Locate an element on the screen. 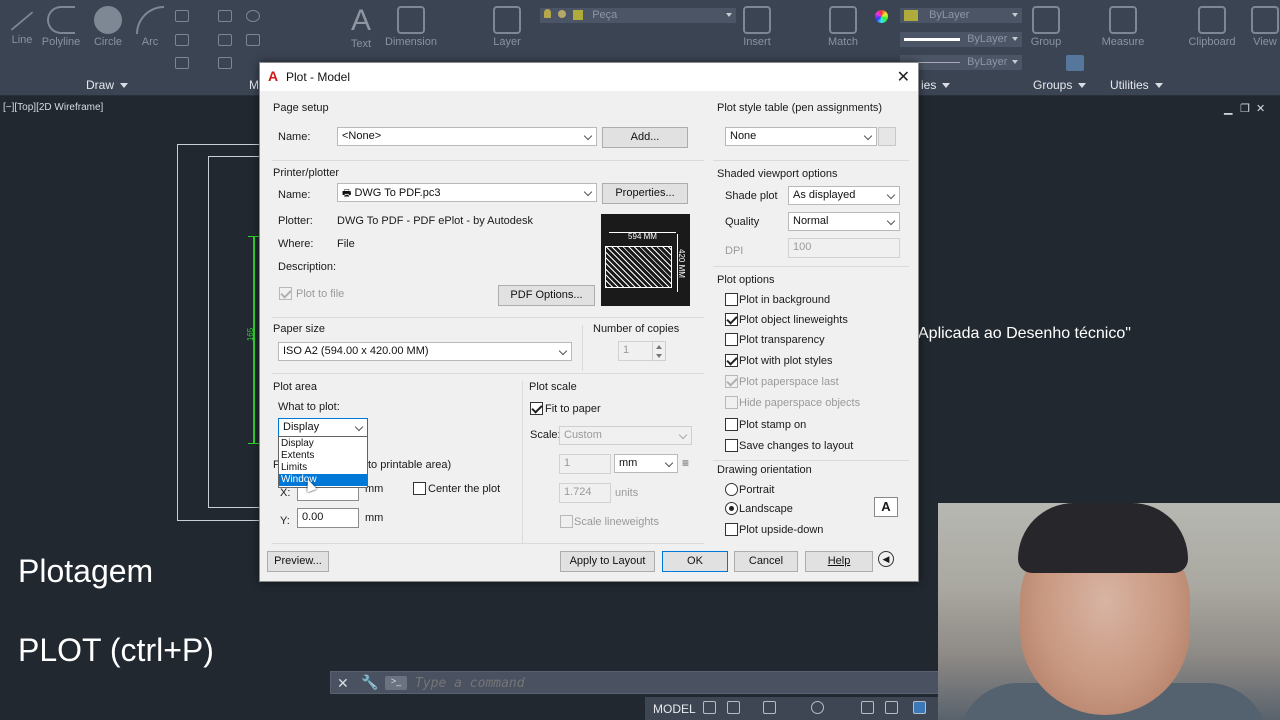  minimize-icon: ▁ is located at coordinates (1228, 108).